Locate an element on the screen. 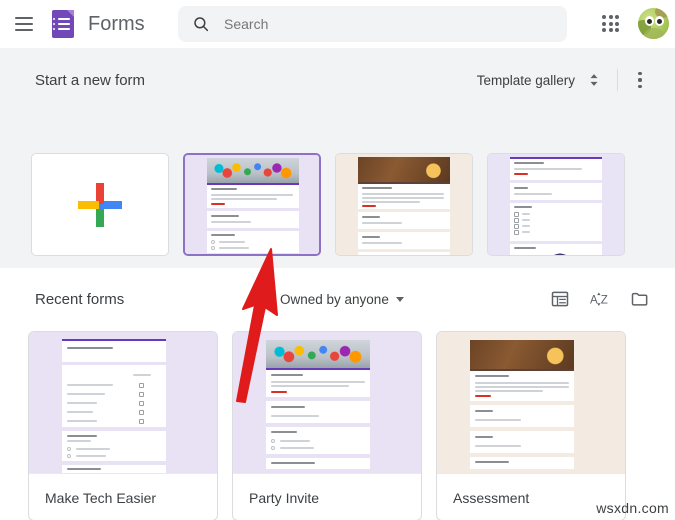 The height and width of the screenshot is (520, 675). kebab-dot is located at coordinates (640, 74).